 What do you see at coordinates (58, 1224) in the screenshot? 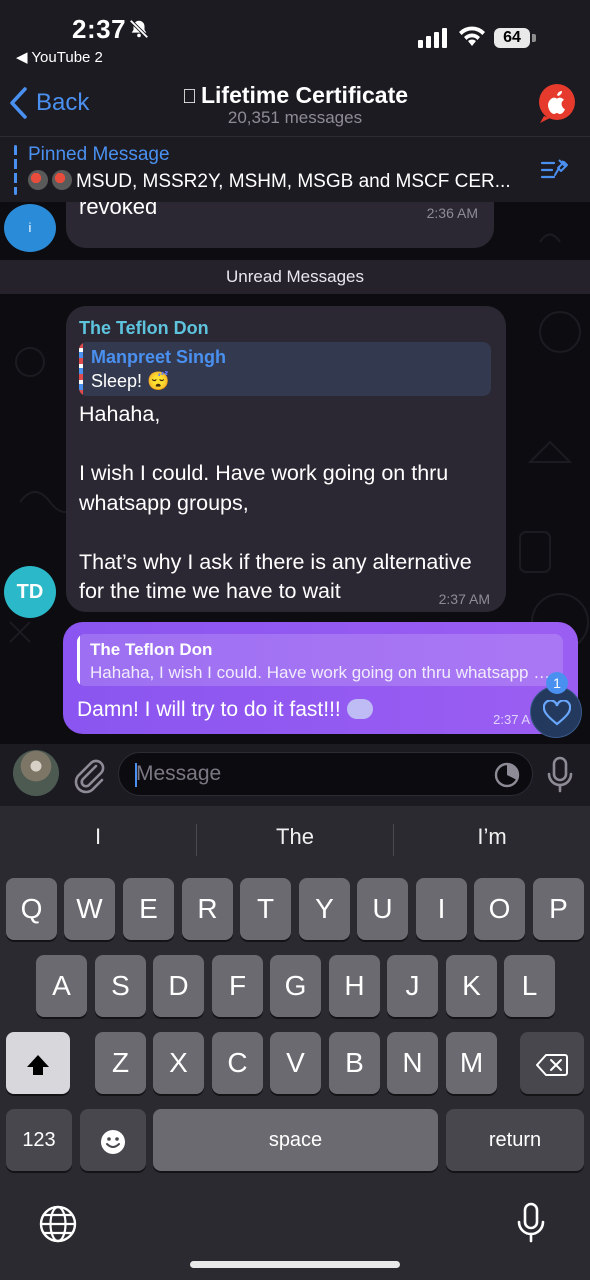
I see `globe-icon` at bounding box center [58, 1224].